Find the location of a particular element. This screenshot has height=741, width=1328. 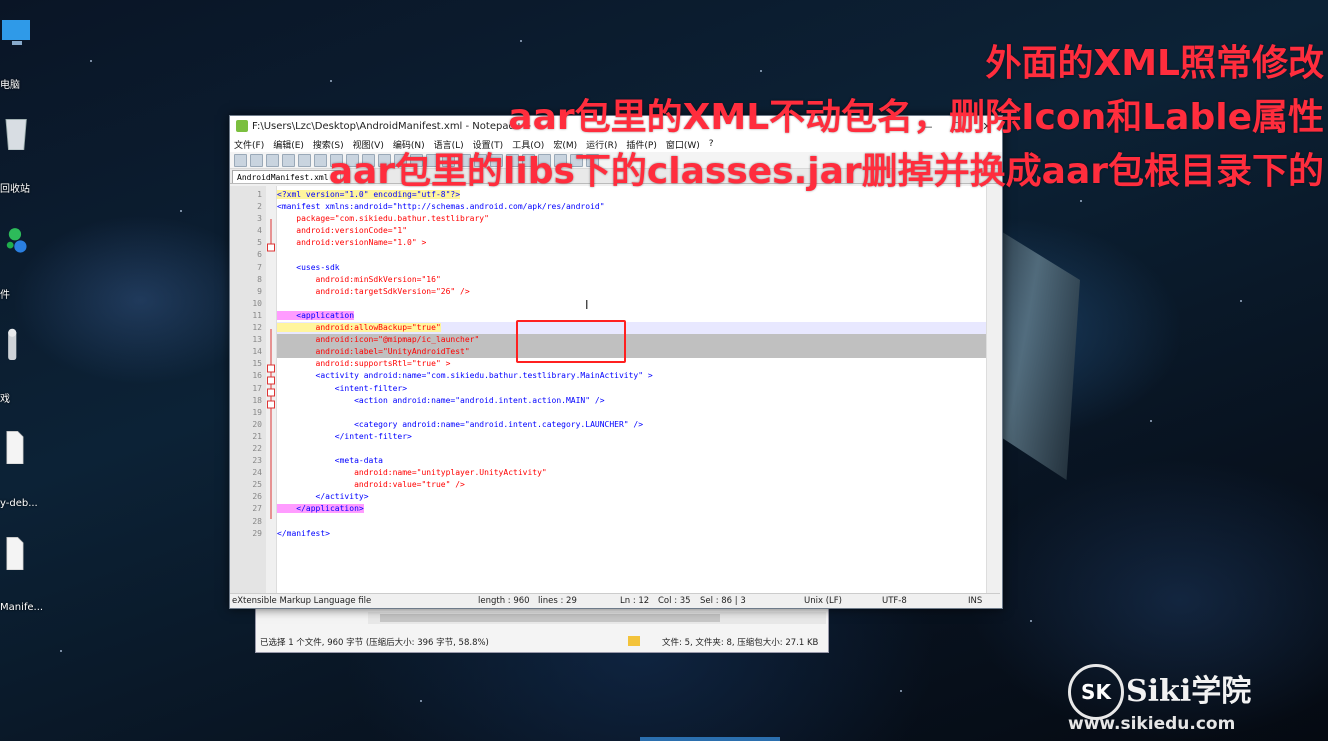

line-number: 29 is located at coordinates (257, 533).